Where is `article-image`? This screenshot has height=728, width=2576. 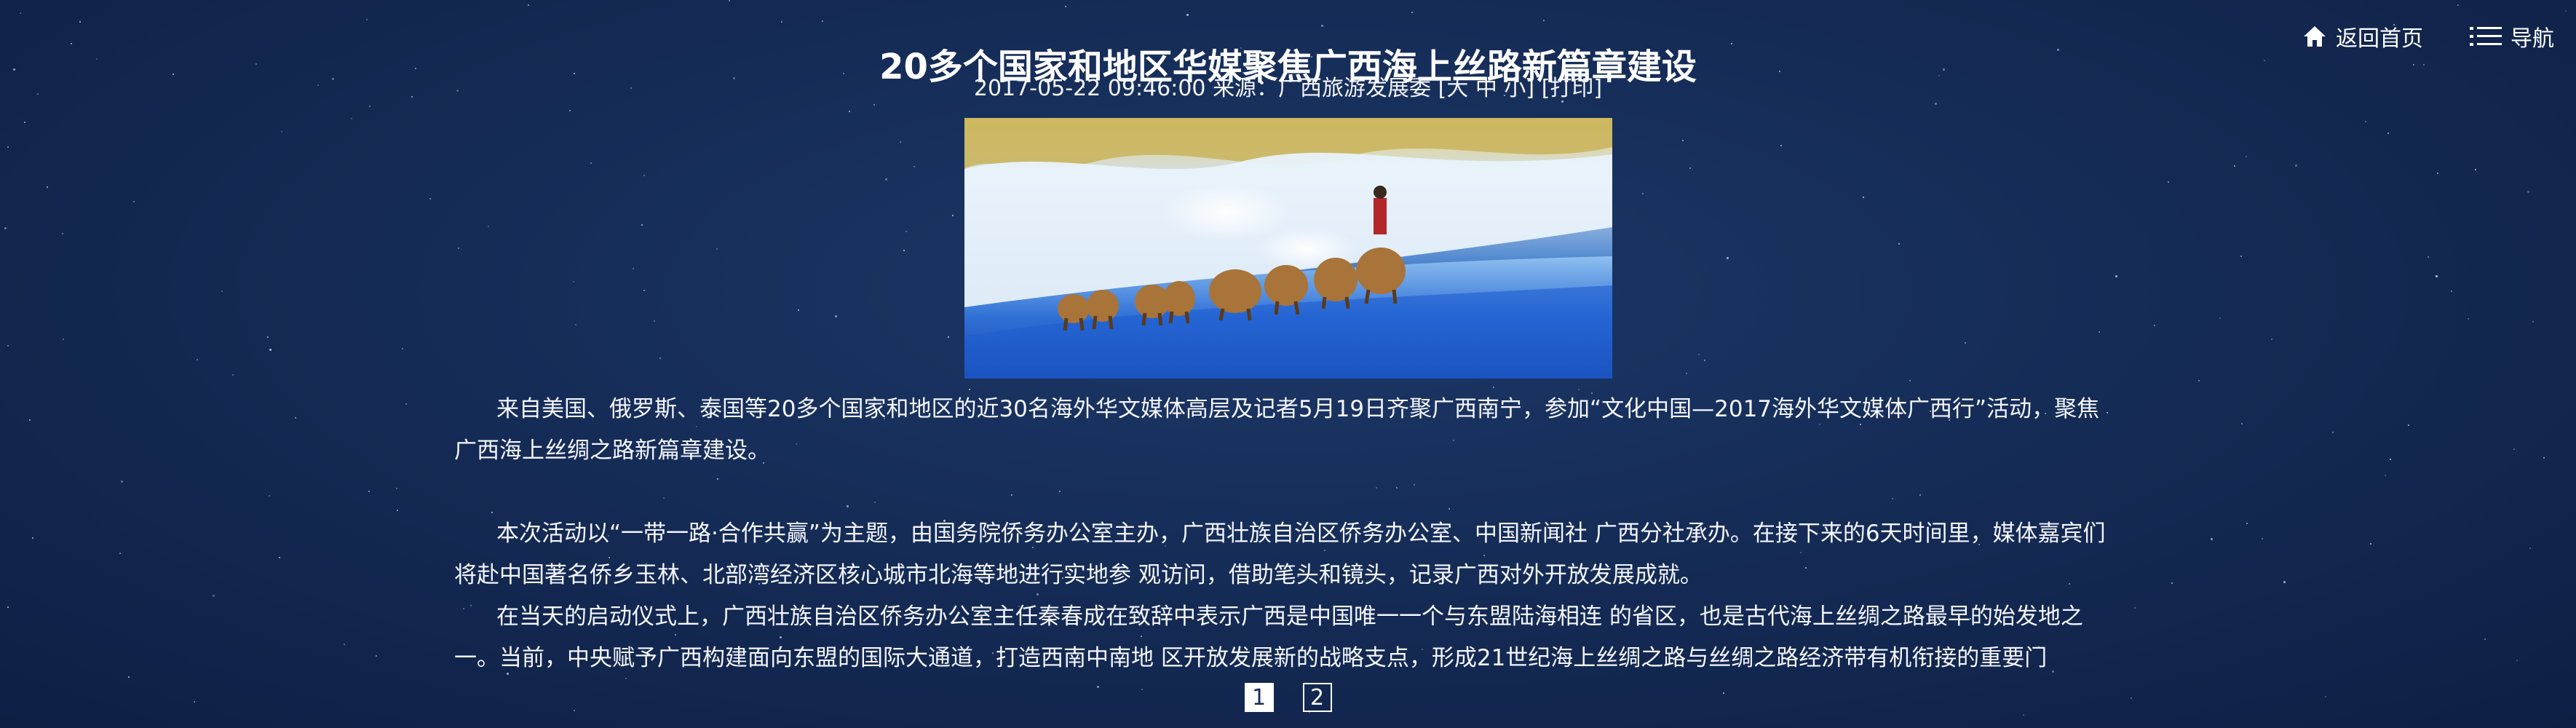 article-image is located at coordinates (1288, 248).